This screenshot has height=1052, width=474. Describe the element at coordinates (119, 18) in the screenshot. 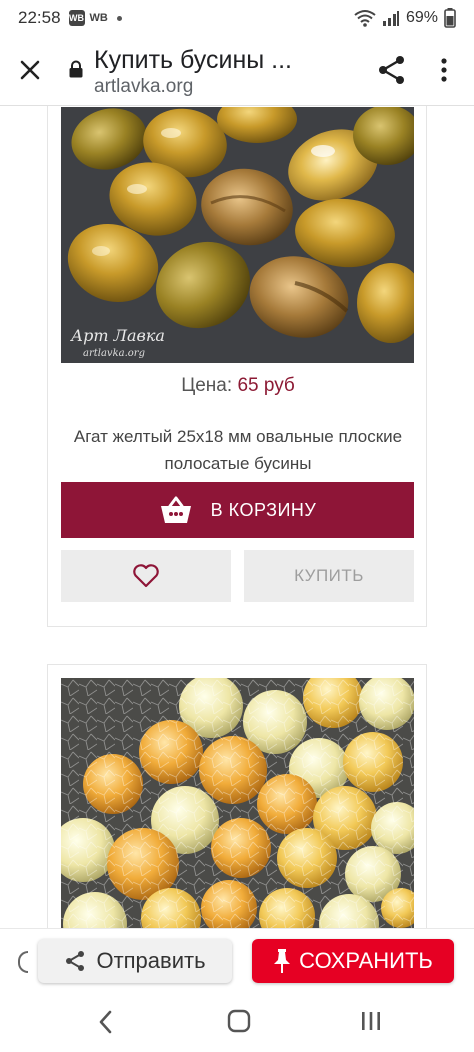

I see `notification-dot-icon` at that location.